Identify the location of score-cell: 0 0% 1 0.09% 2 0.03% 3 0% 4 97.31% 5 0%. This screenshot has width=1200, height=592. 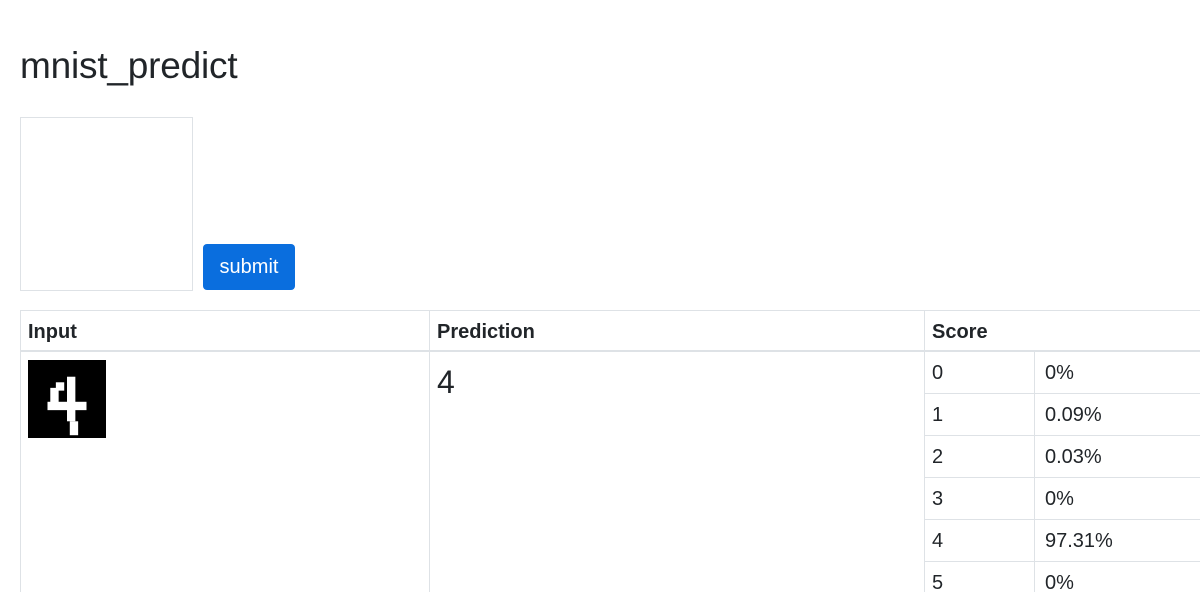
(1062, 472).